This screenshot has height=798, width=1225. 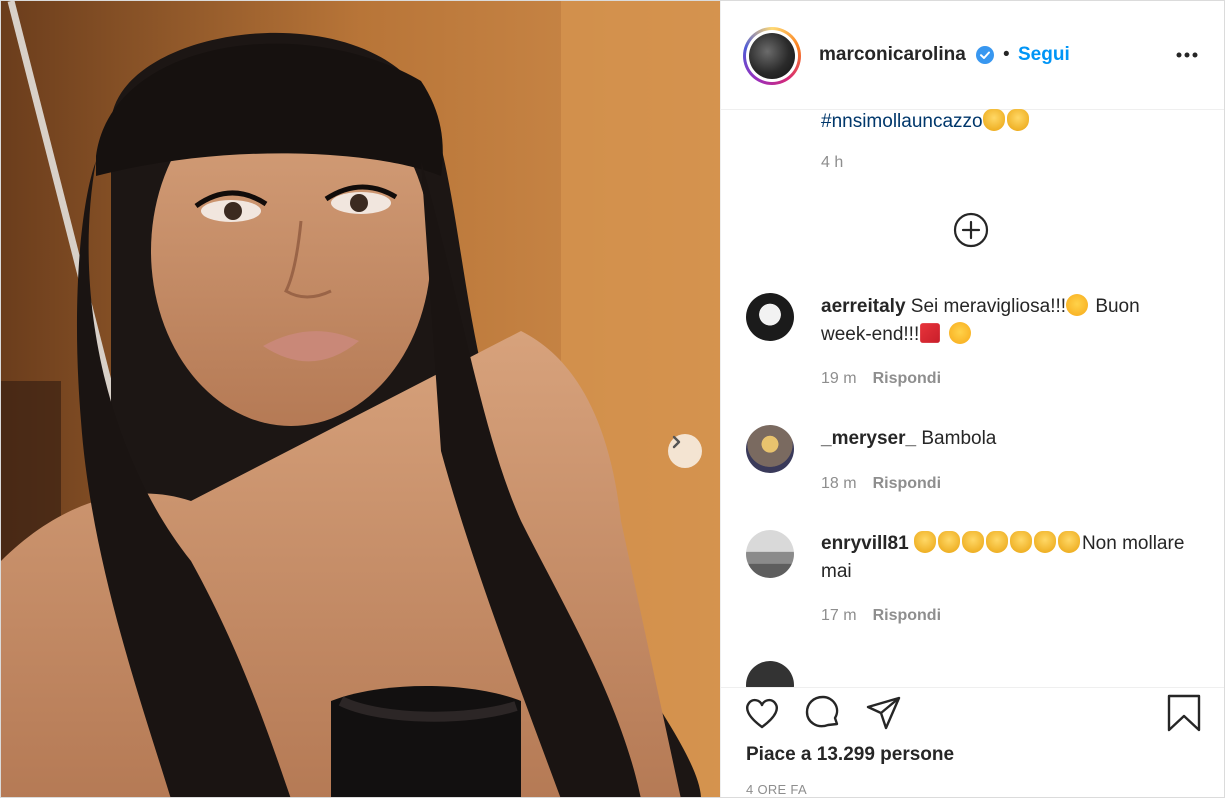 What do you see at coordinates (823, 713) in the screenshot?
I see `comment-icon` at bounding box center [823, 713].